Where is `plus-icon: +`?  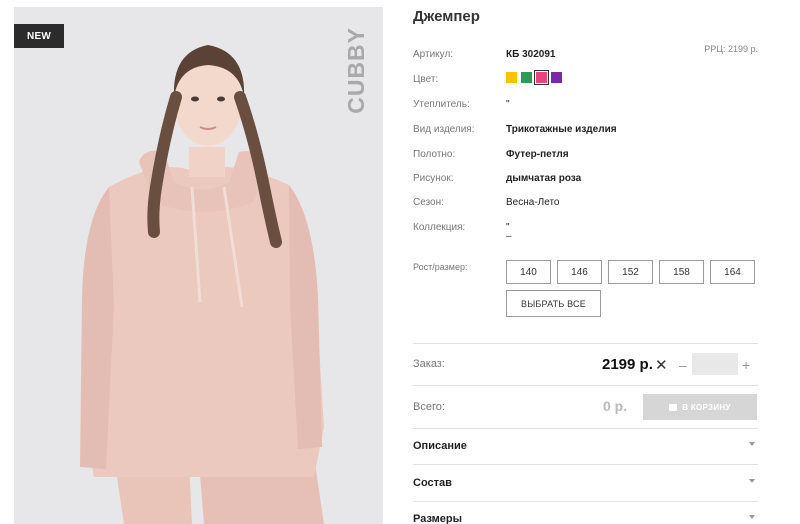
plus-icon: + is located at coordinates (746, 365).